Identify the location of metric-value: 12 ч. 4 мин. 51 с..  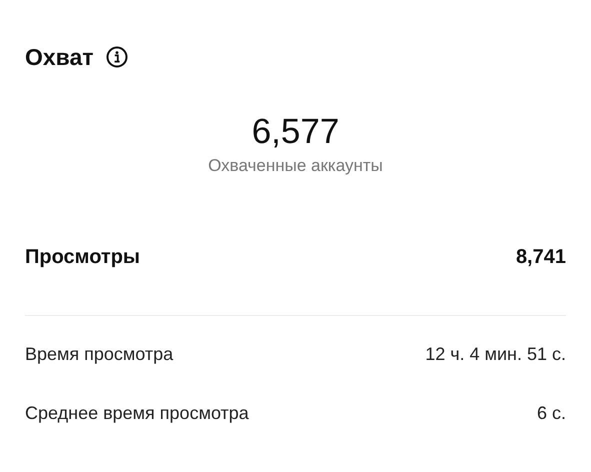
(495, 355).